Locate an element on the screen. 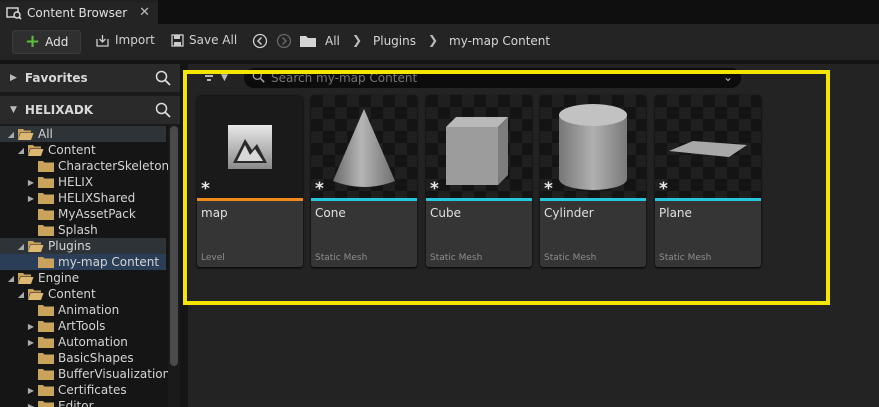 Image resolution: width=879 pixels, height=407 pixels. tree-item: Animation is located at coordinates (72, 310).